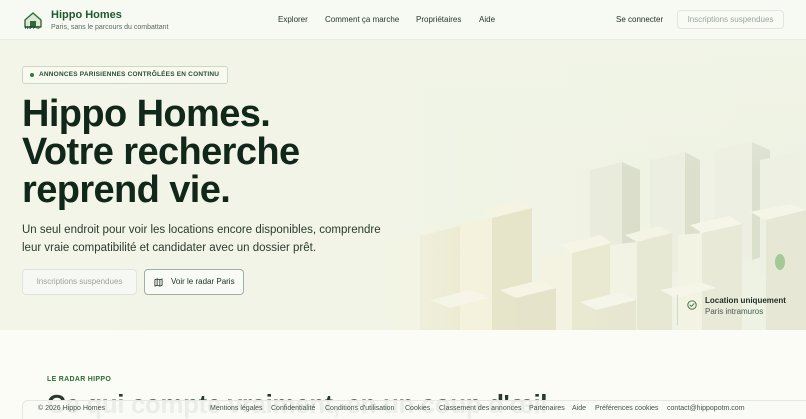 Image resolution: width=806 pixels, height=419 pixels. I want to click on check-circle-icon, so click(692, 305).